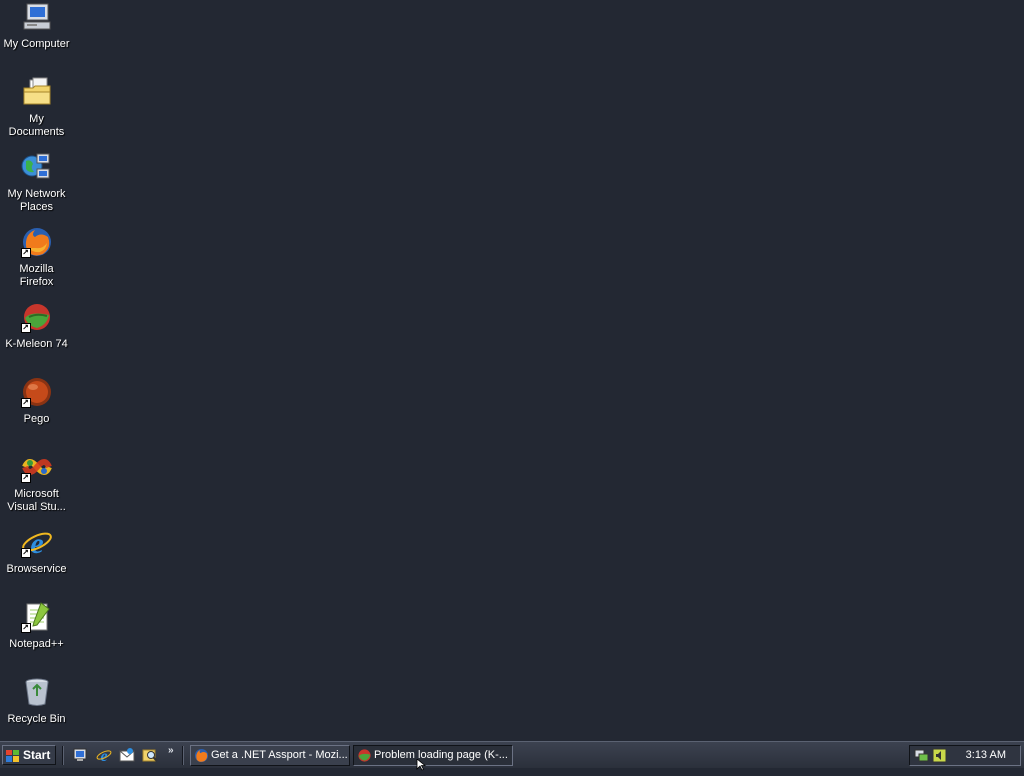 This screenshot has height=776, width=1024. What do you see at coordinates (37, 17) in the screenshot?
I see `my-computer-icon` at bounding box center [37, 17].